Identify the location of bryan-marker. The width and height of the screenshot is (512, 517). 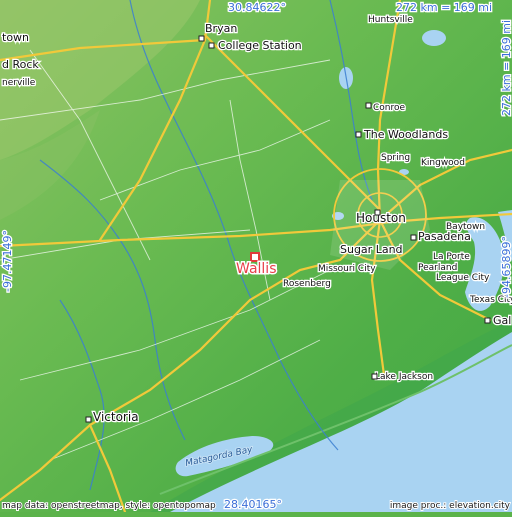
(201, 38).